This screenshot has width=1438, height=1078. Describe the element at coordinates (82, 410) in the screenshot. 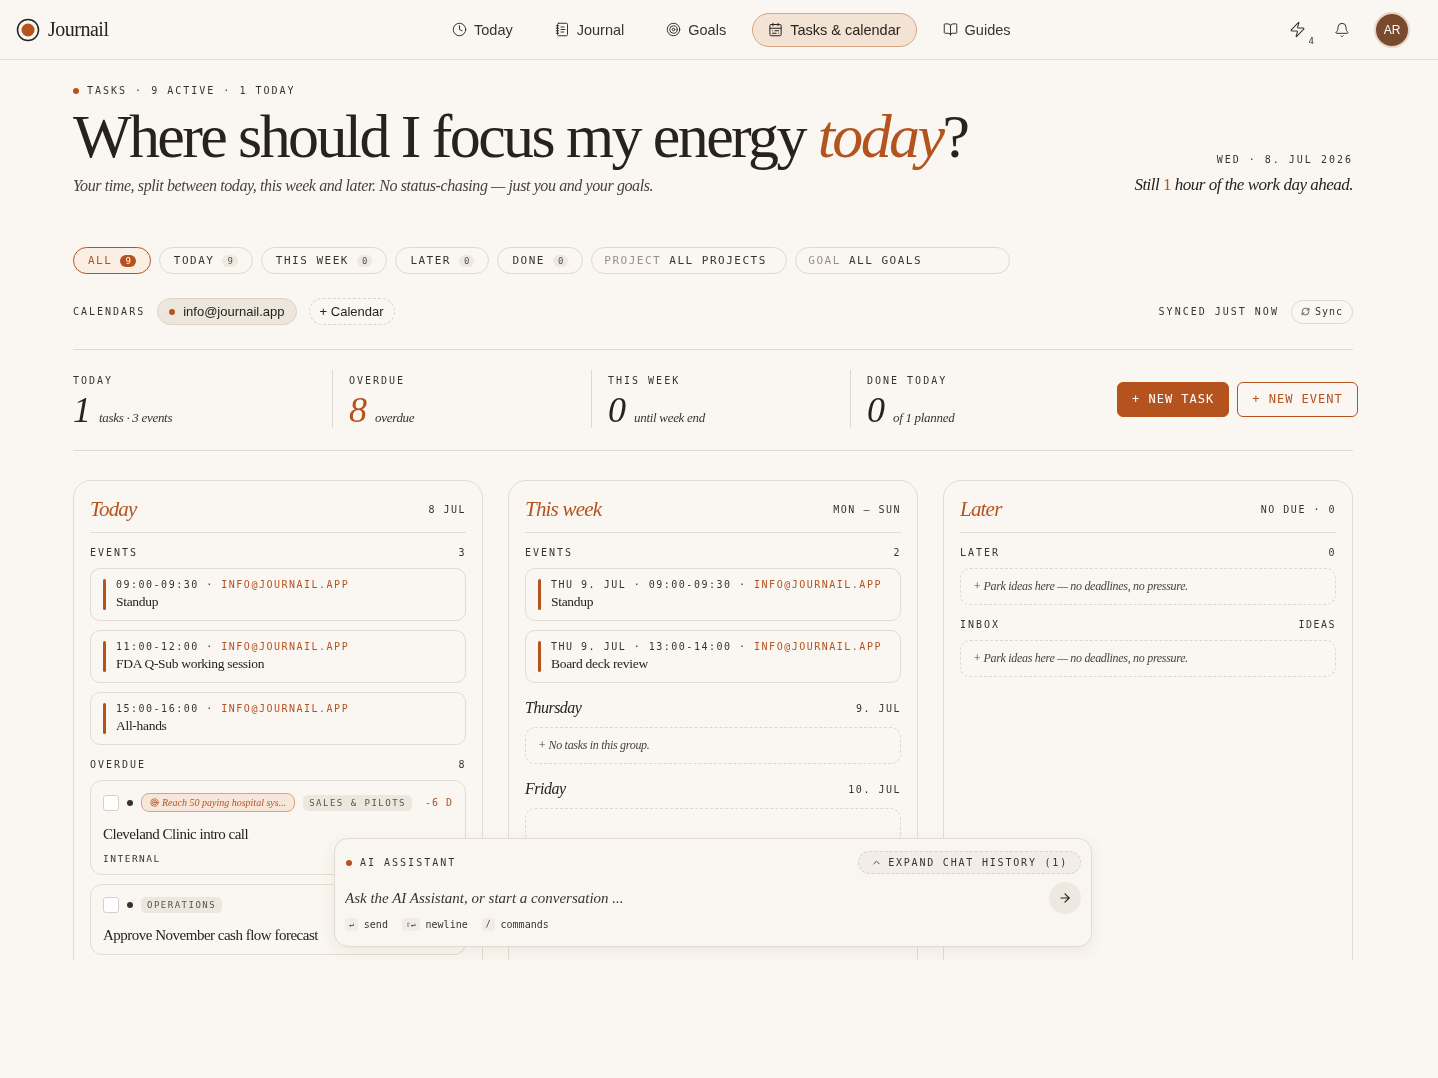

I see `stat-value: 1` at that location.